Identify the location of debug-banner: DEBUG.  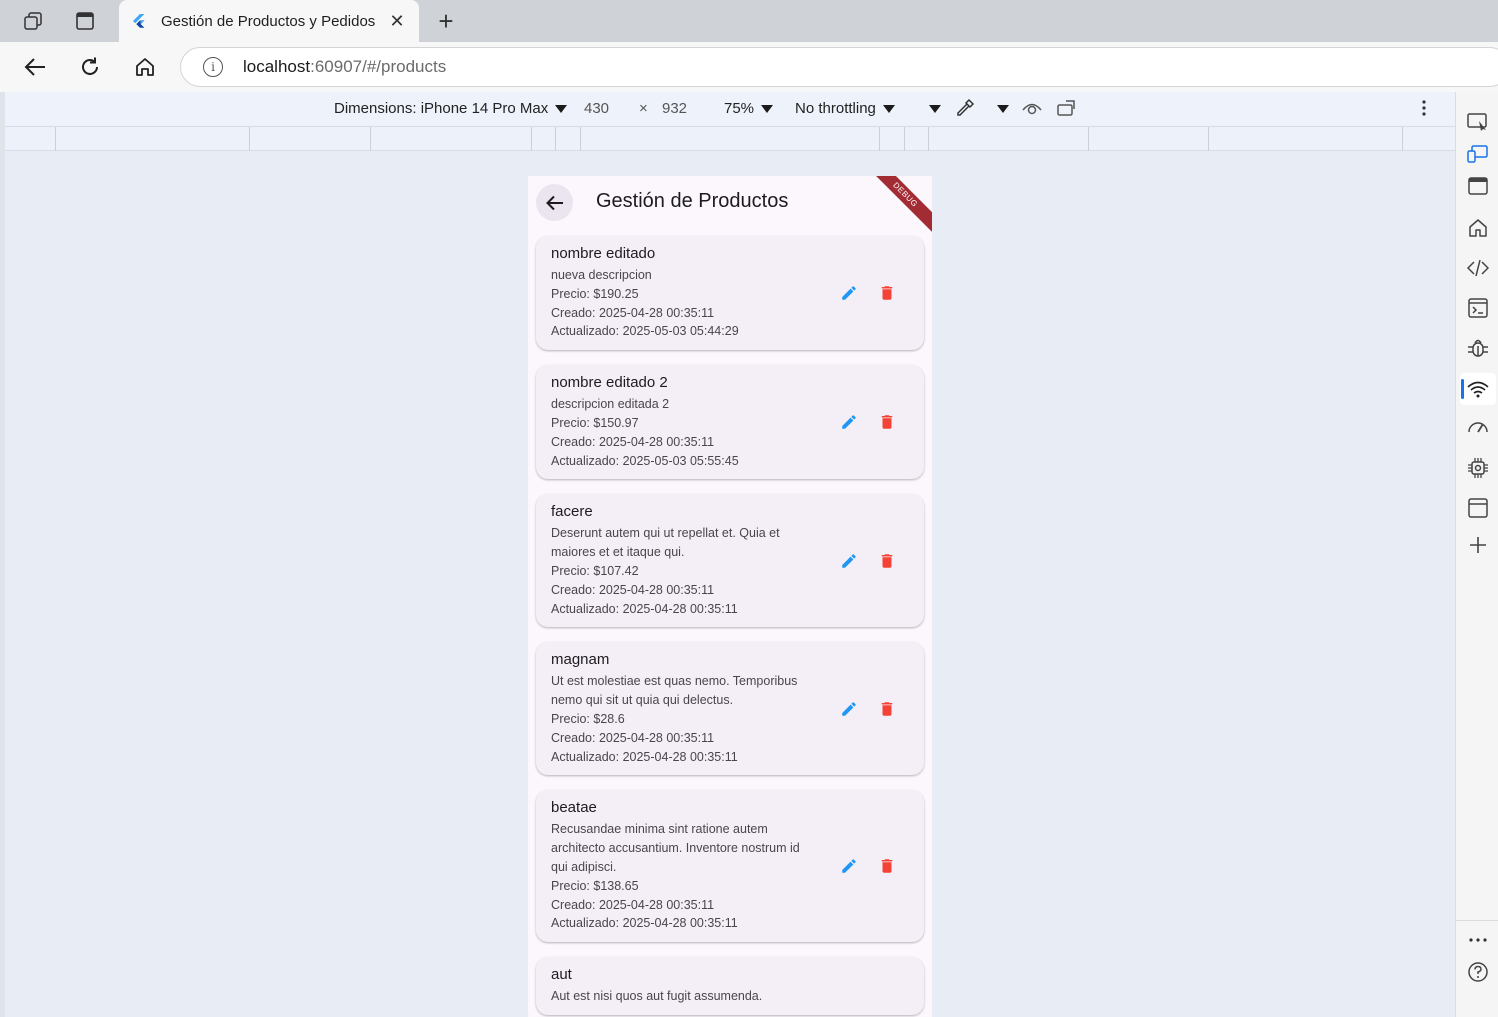
(896, 207).